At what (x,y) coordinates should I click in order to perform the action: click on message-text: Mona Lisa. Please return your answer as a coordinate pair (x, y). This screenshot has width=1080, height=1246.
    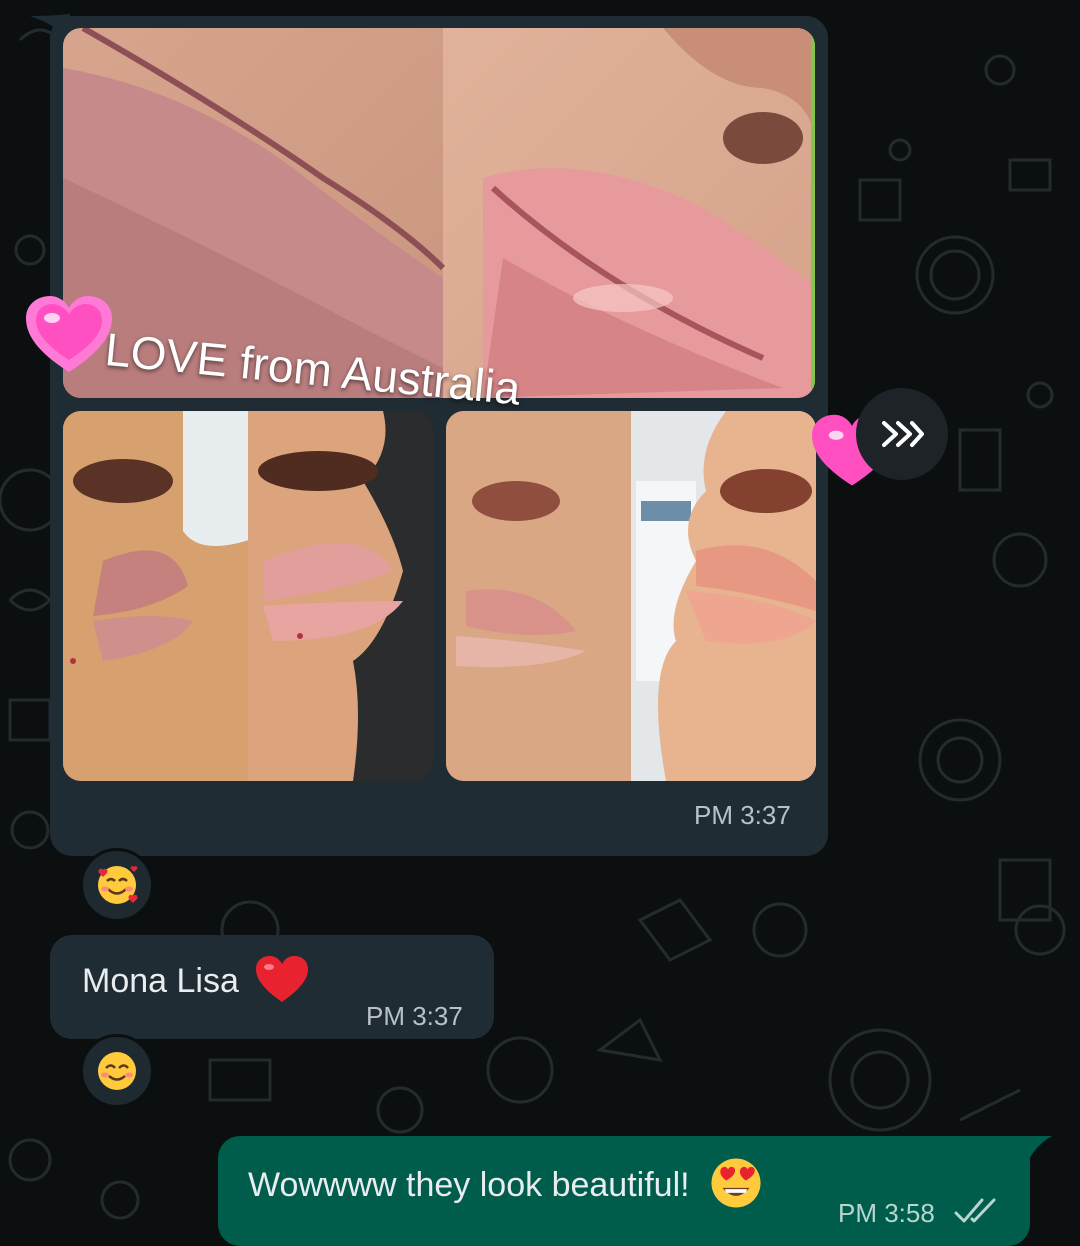
    Looking at the image, I should click on (160, 981).